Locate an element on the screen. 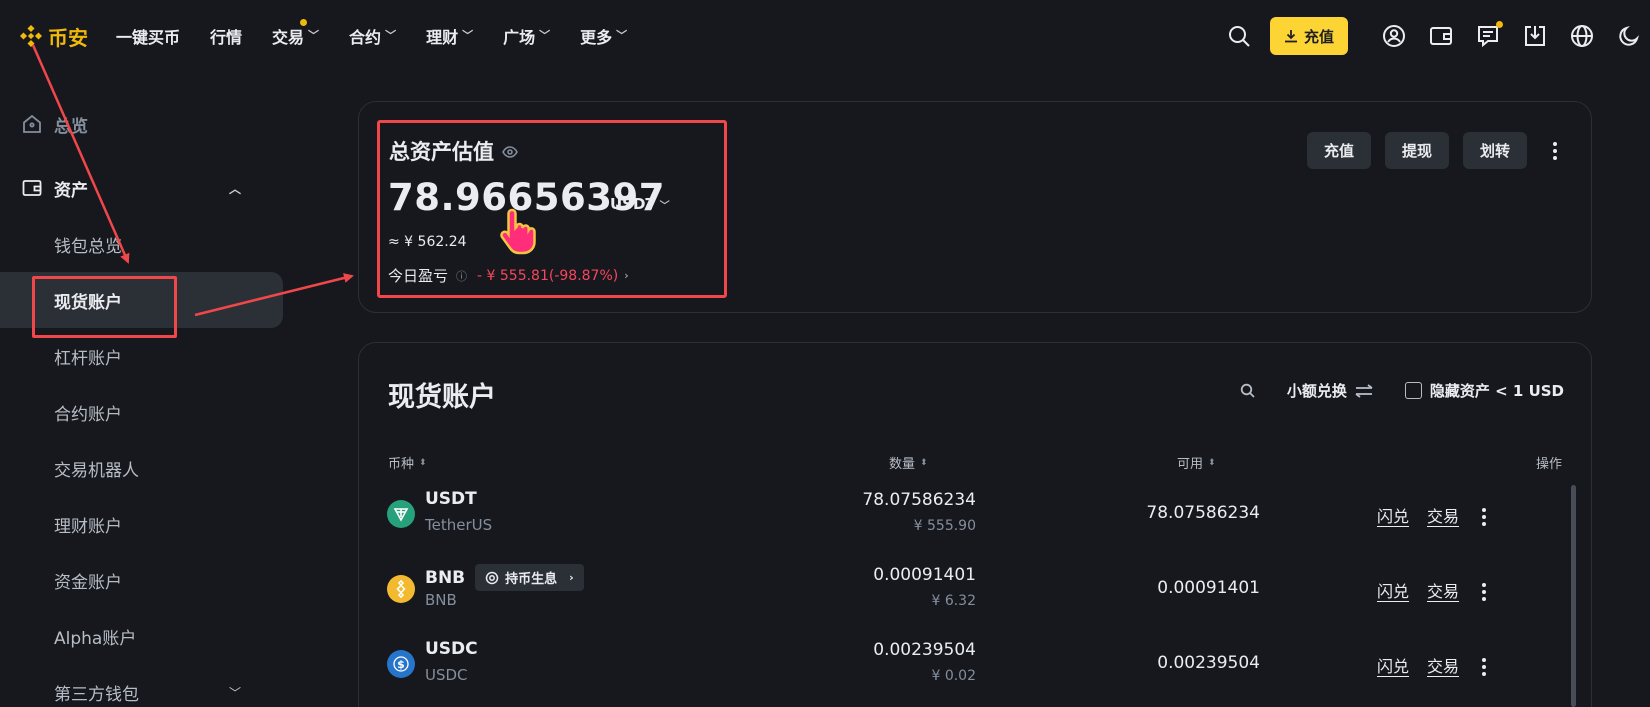 The width and height of the screenshot is (1650, 707). nav-buy-crypto: 一键买币 is located at coordinates (148, 36).